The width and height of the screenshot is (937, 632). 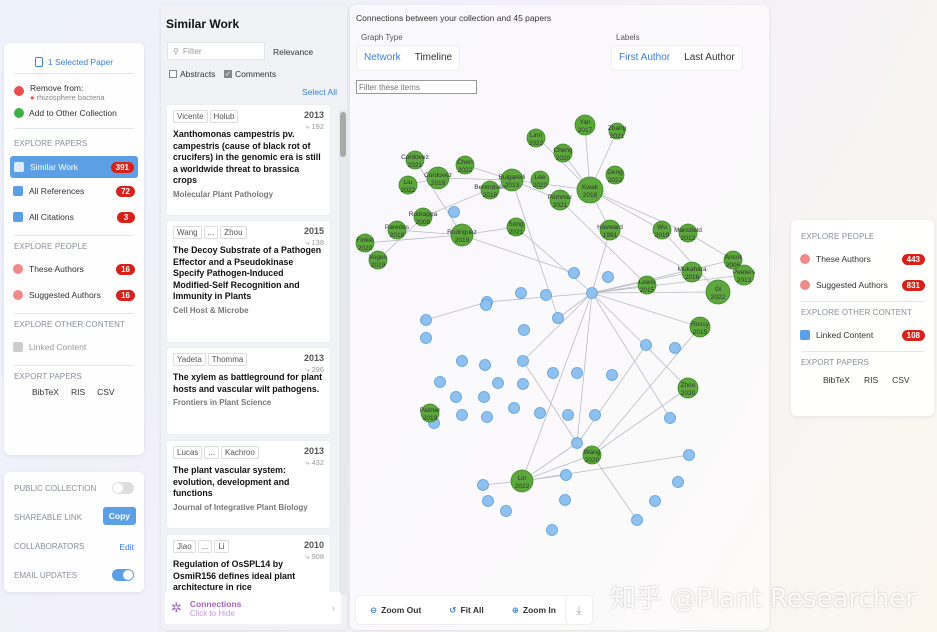 I want to click on filter-input: ⚲ Filter, so click(x=216, y=51).